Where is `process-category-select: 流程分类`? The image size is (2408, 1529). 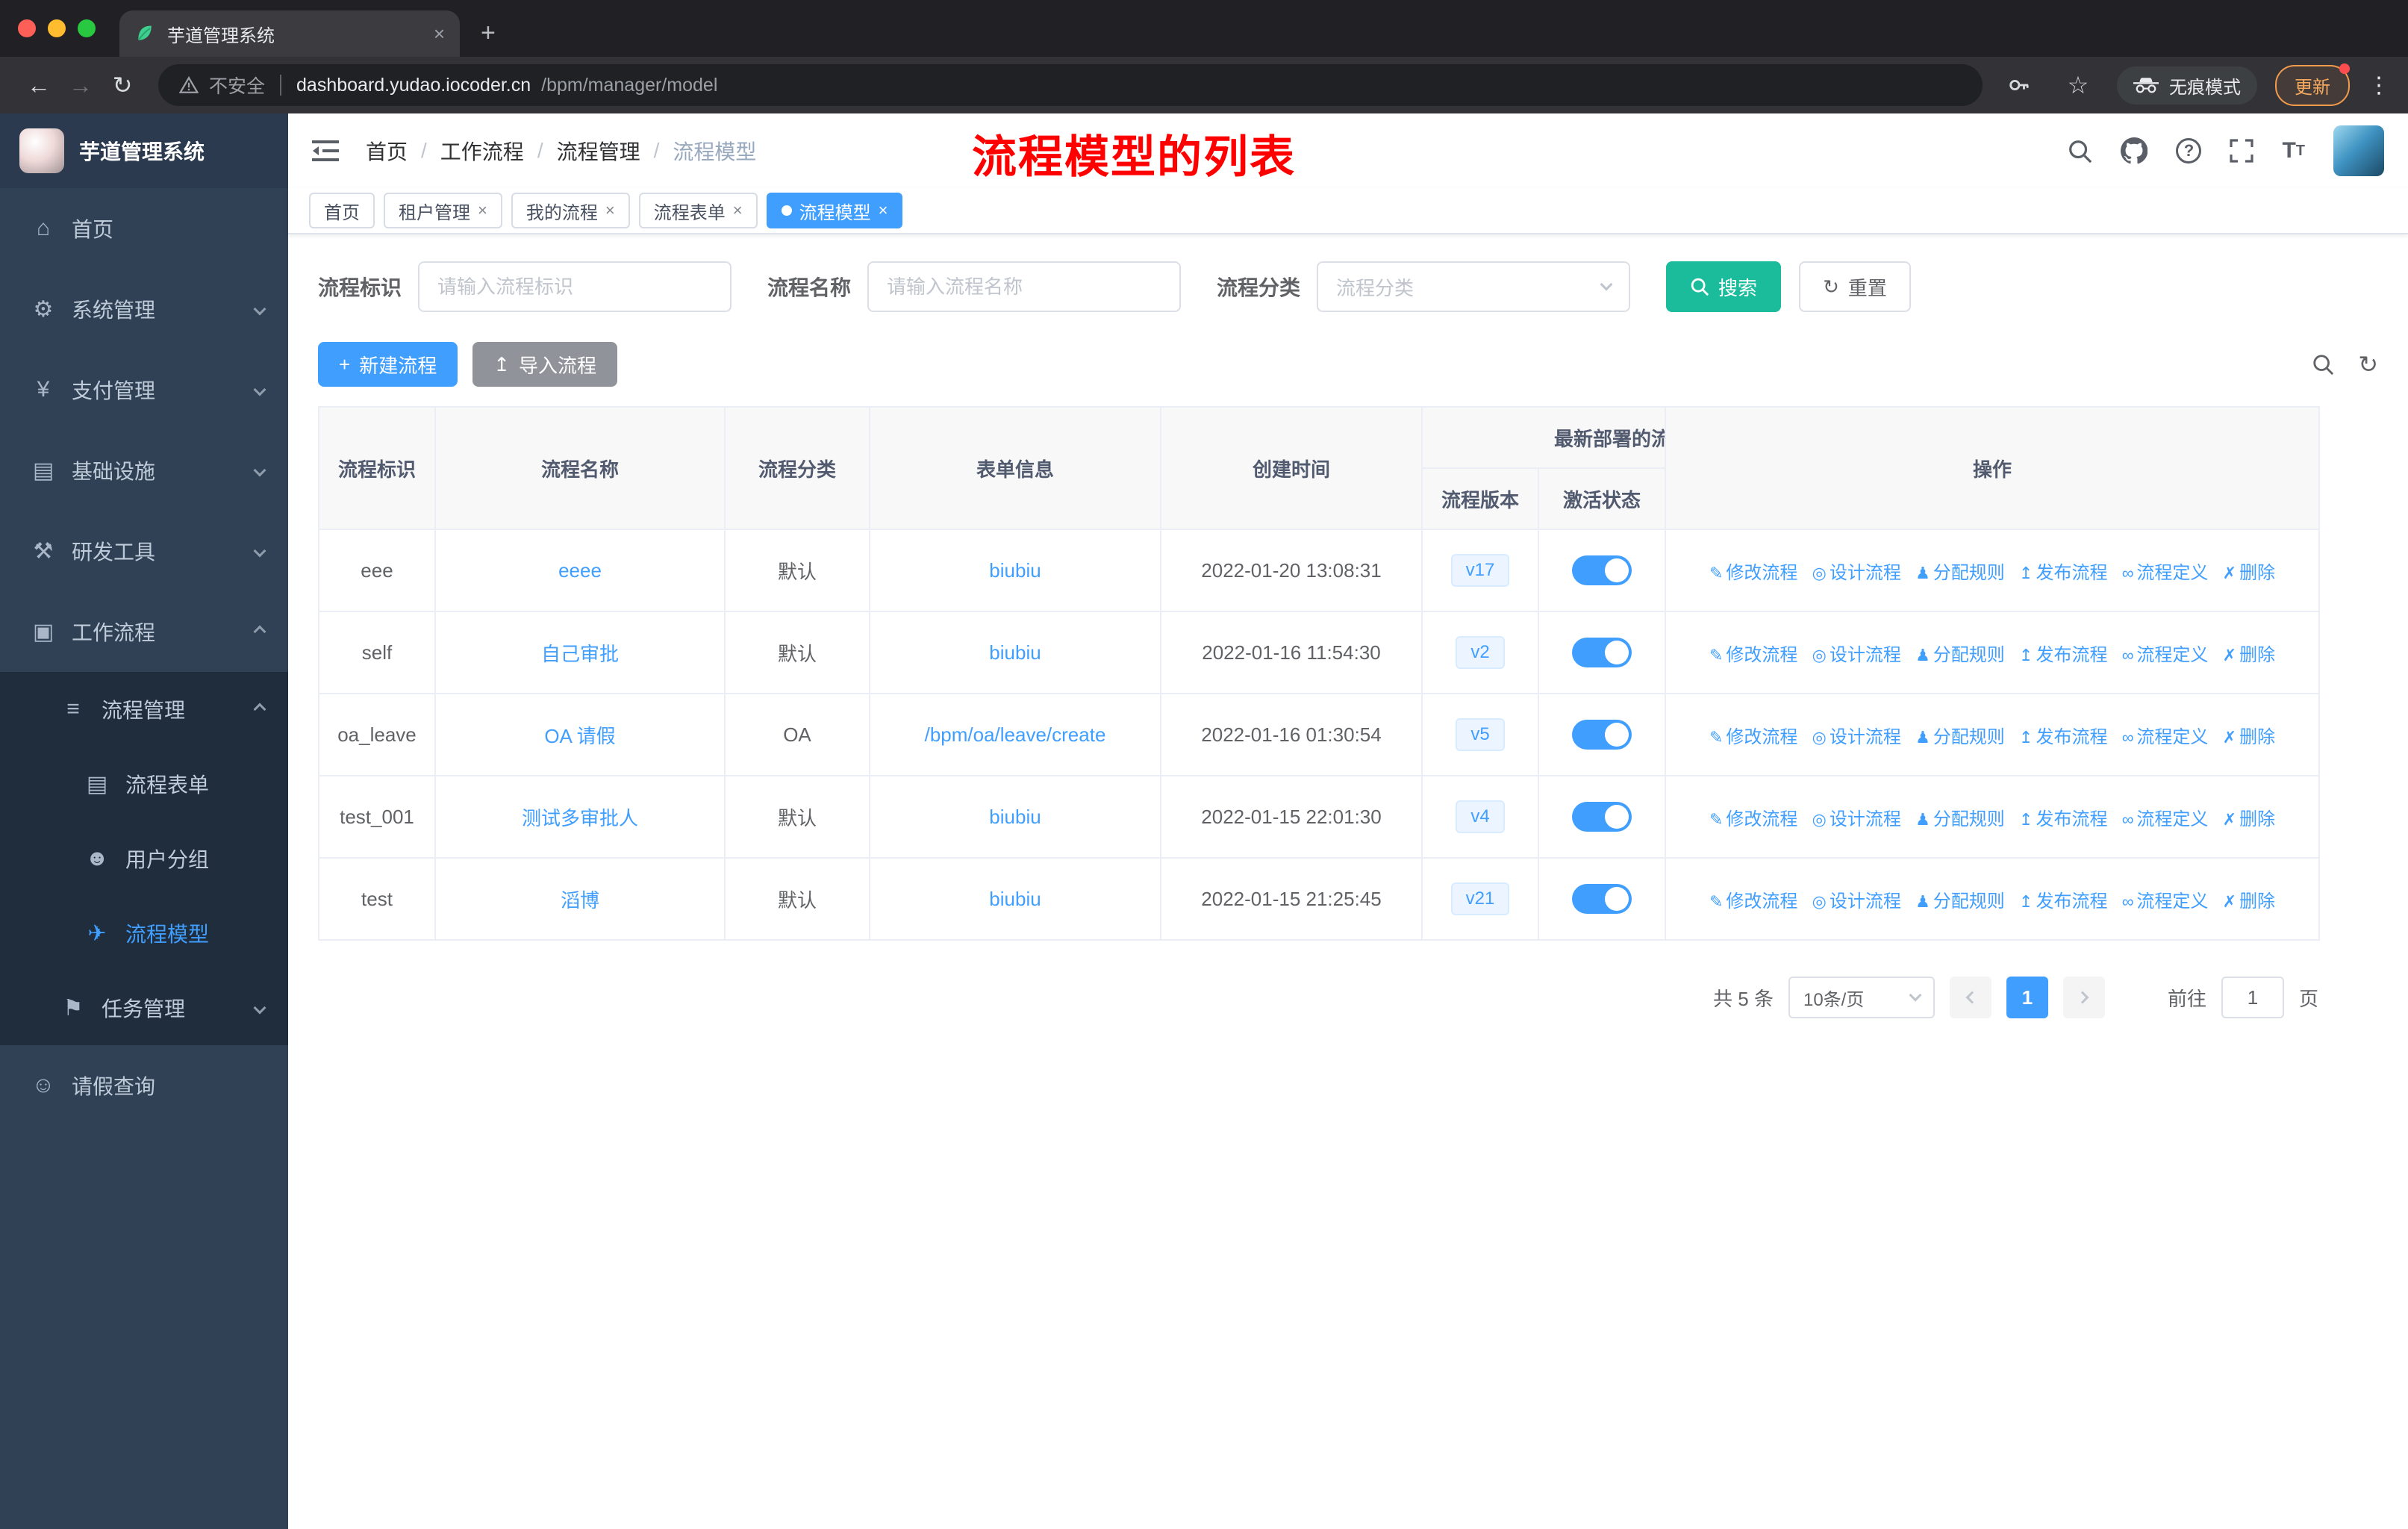
process-category-select: 流程分类 is located at coordinates (1474, 287).